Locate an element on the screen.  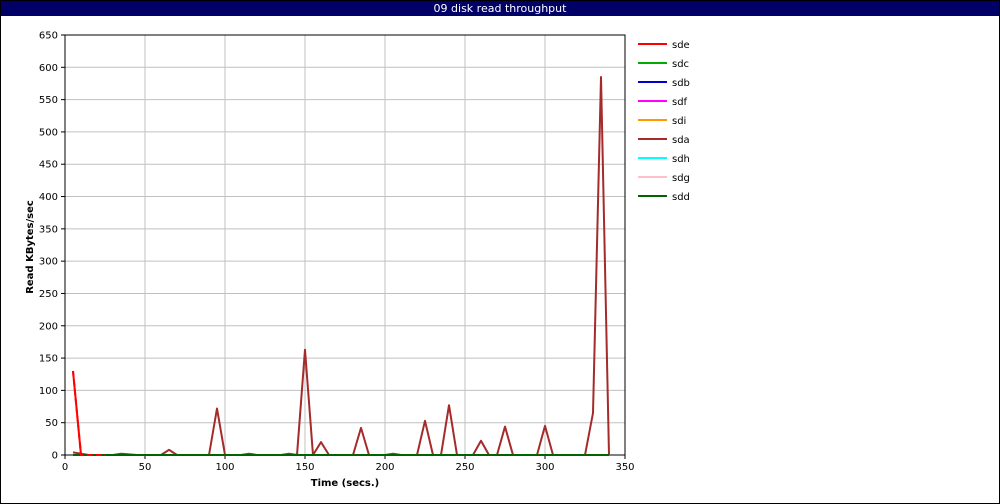
legend: sde sdc sdb sdf sdi sda sdh sdg sdd is located at coordinates (664, 121).